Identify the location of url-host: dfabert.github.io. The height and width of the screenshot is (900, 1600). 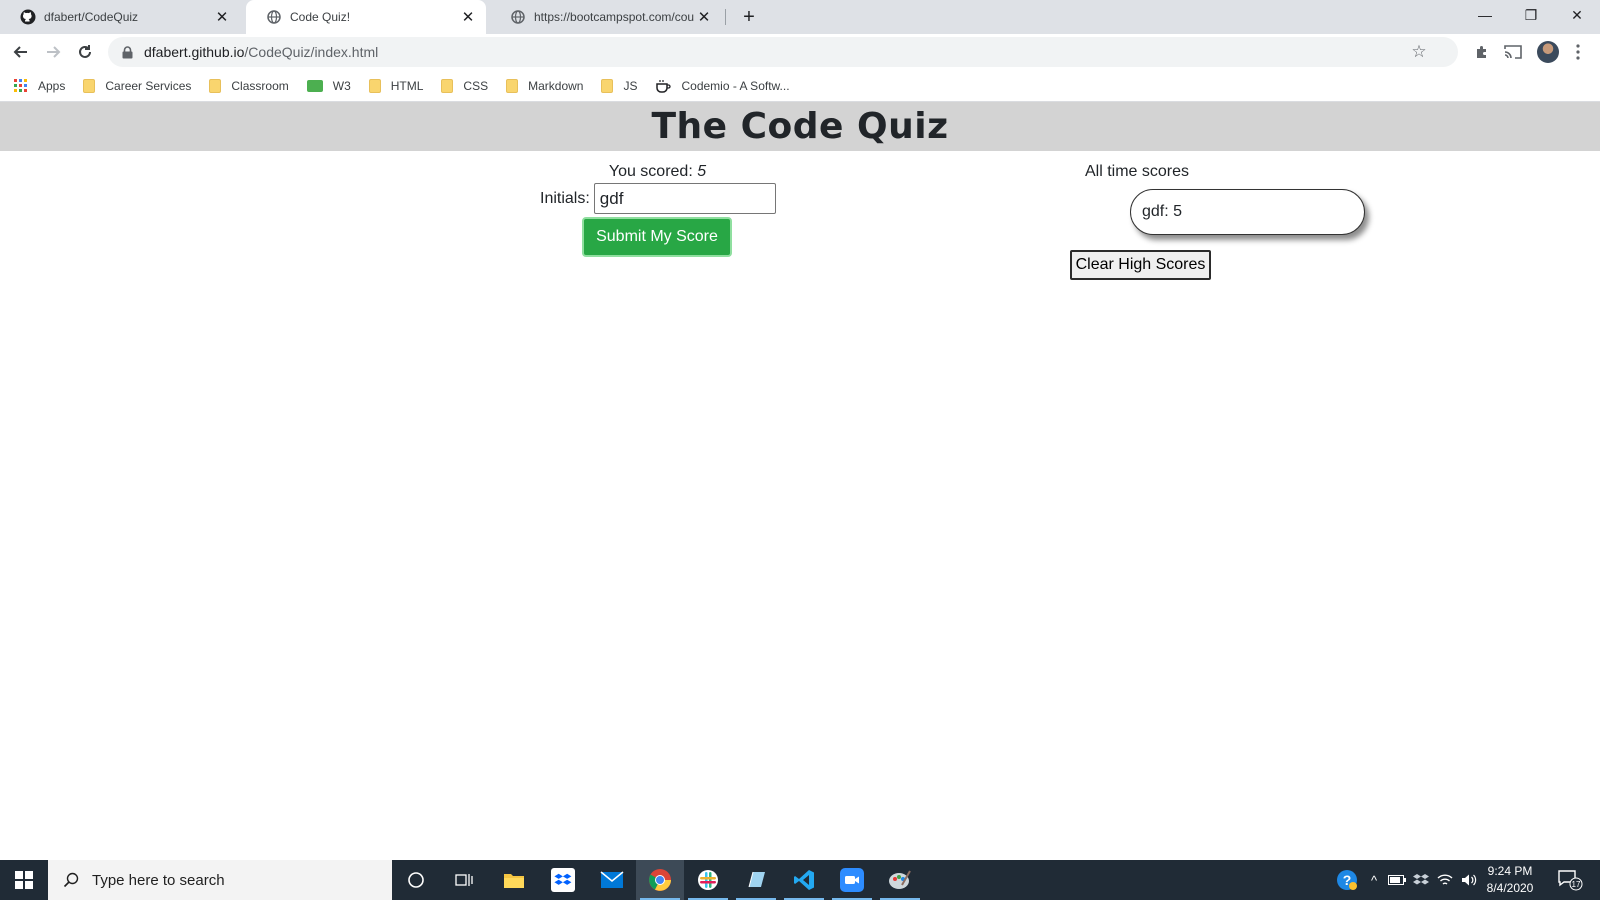
(194, 52).